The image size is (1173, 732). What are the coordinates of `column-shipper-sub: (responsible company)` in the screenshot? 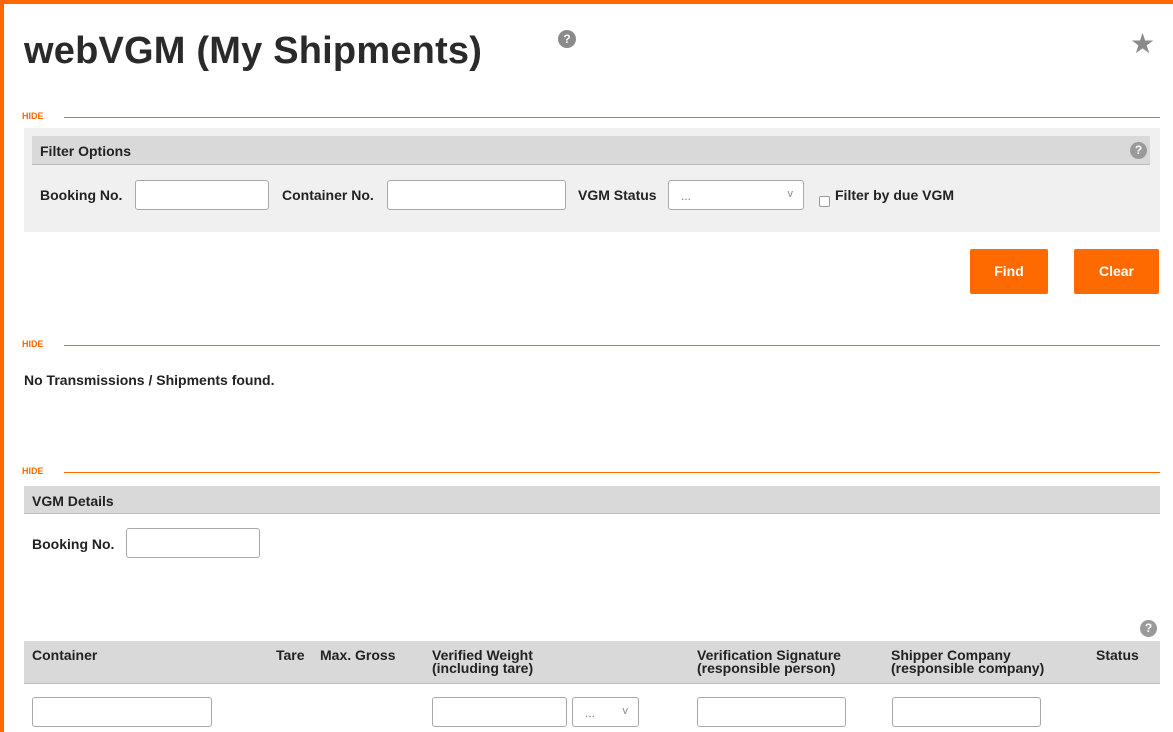 It's located at (968, 668).